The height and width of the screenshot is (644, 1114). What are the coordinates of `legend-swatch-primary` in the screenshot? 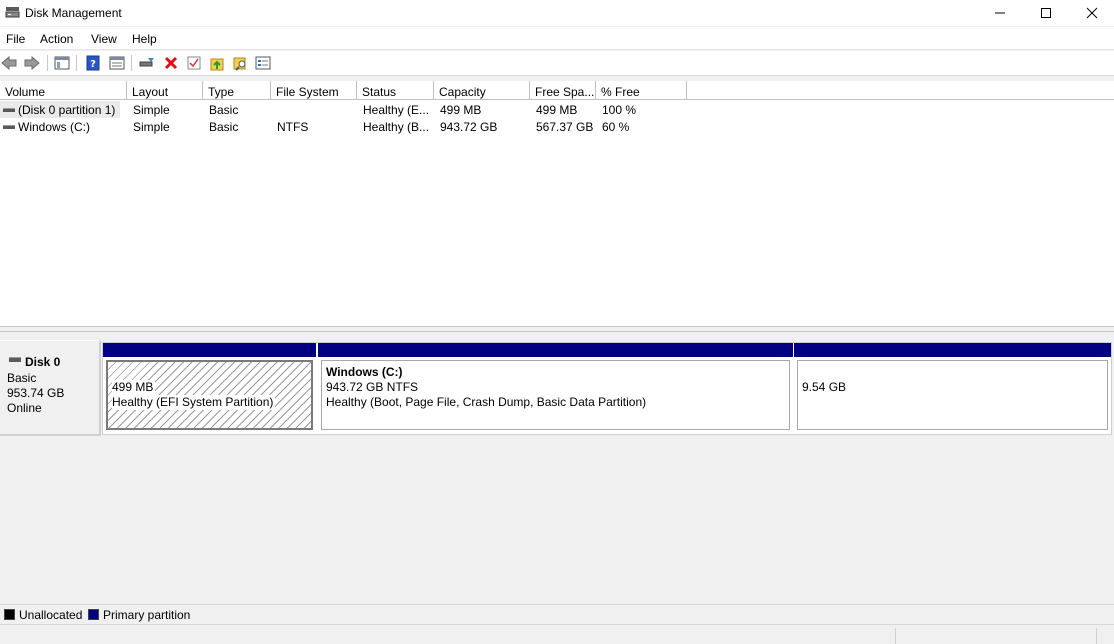 It's located at (93, 614).